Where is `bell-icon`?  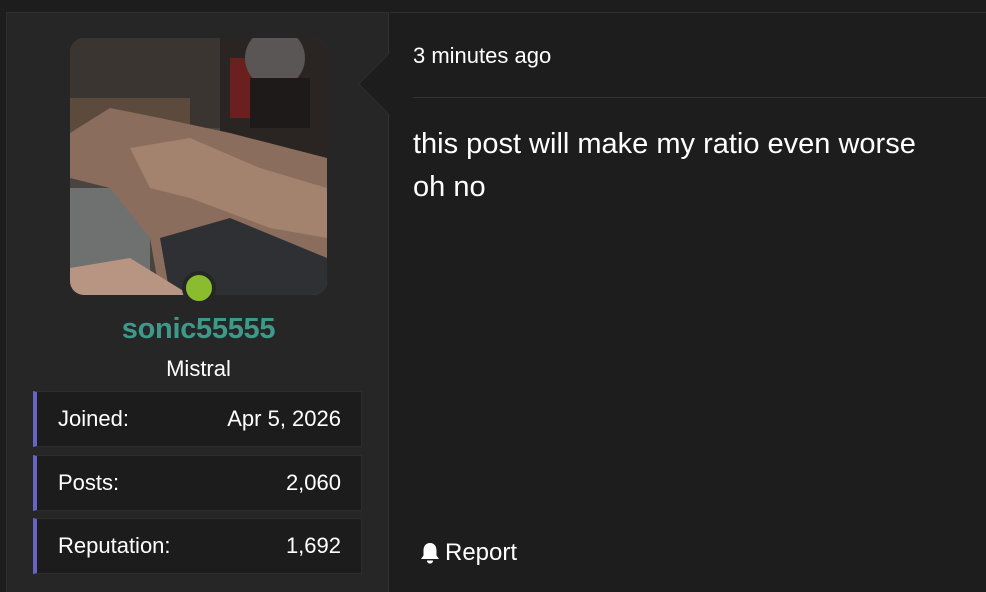
bell-icon is located at coordinates (430, 553).